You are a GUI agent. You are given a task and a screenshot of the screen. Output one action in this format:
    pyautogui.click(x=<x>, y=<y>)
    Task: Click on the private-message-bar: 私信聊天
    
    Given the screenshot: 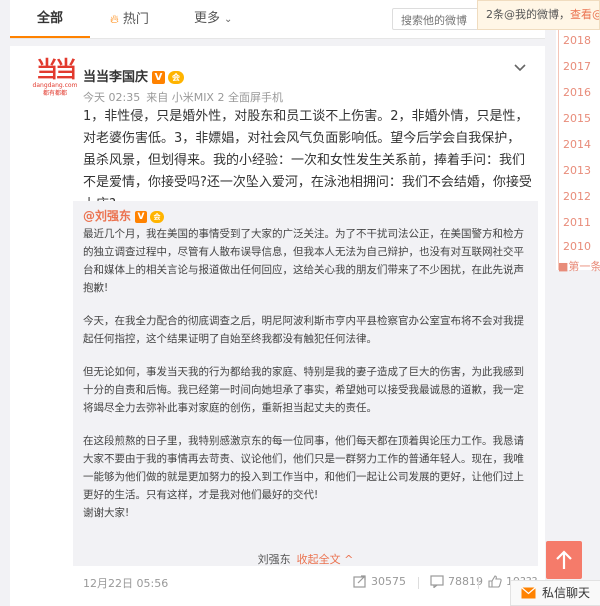 What is the action you would take?
    pyautogui.click(x=555, y=593)
    